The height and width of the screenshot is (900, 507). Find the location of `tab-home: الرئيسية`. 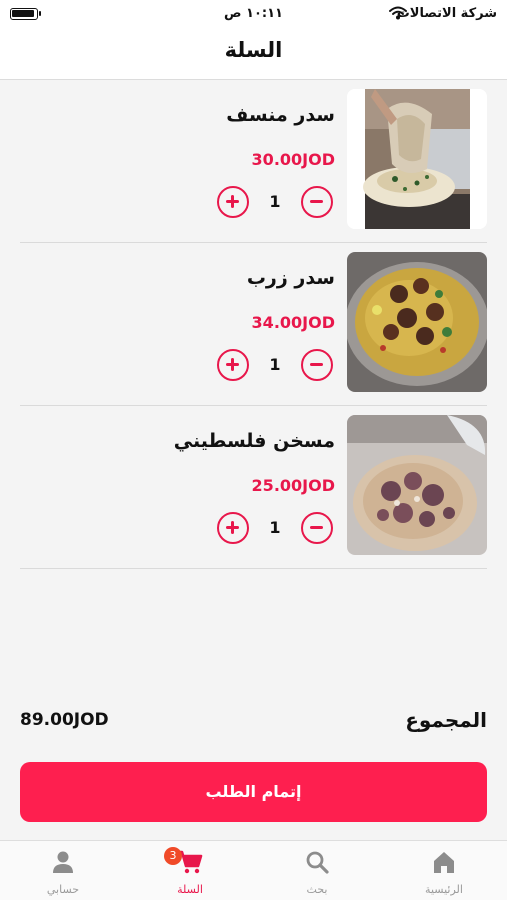

tab-home: الرئيسية is located at coordinates (444, 870).